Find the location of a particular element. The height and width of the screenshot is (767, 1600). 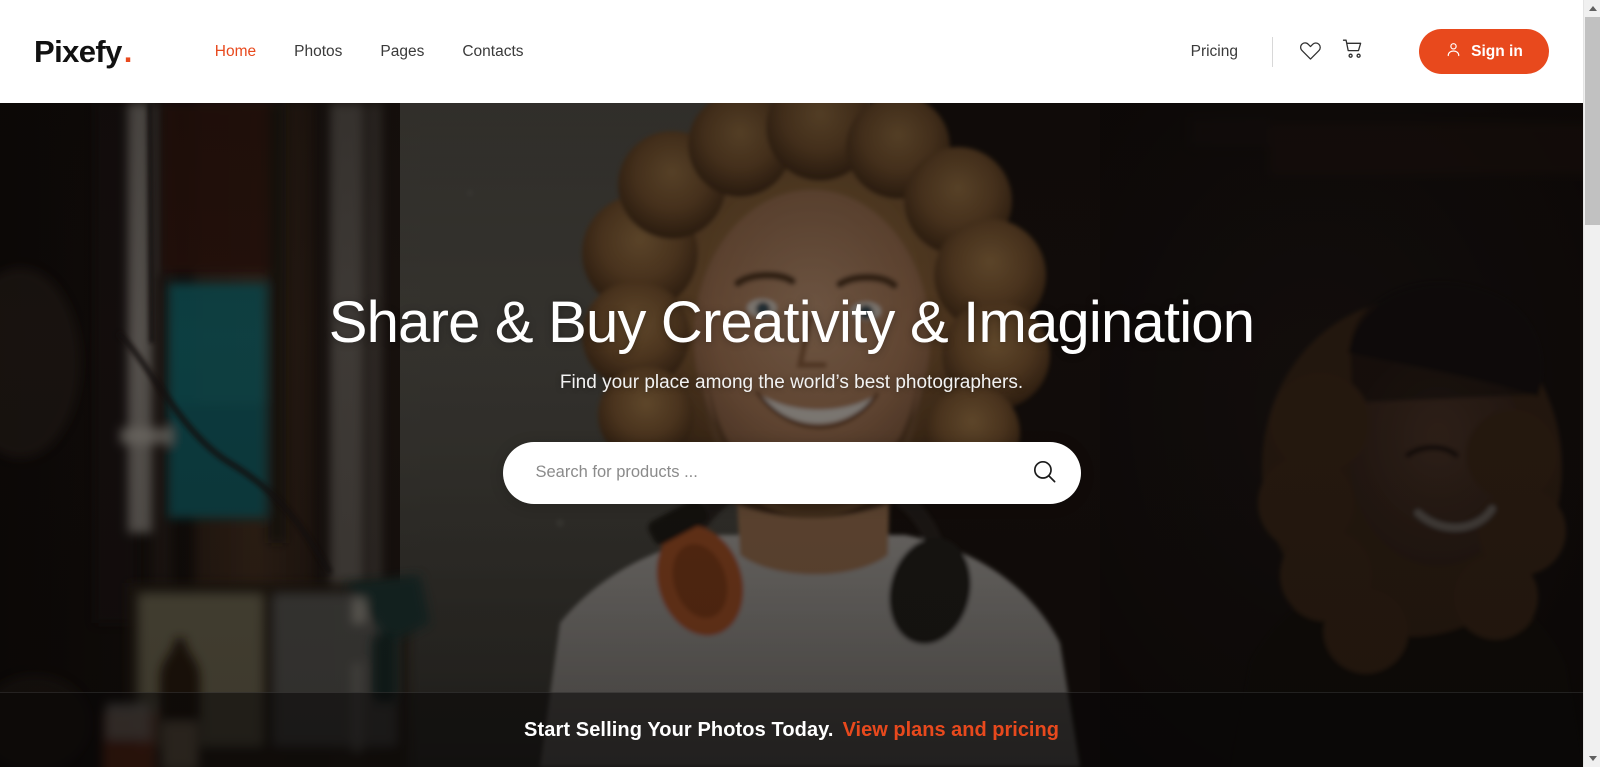

scrollbar-up-button is located at coordinates (1592, 8).